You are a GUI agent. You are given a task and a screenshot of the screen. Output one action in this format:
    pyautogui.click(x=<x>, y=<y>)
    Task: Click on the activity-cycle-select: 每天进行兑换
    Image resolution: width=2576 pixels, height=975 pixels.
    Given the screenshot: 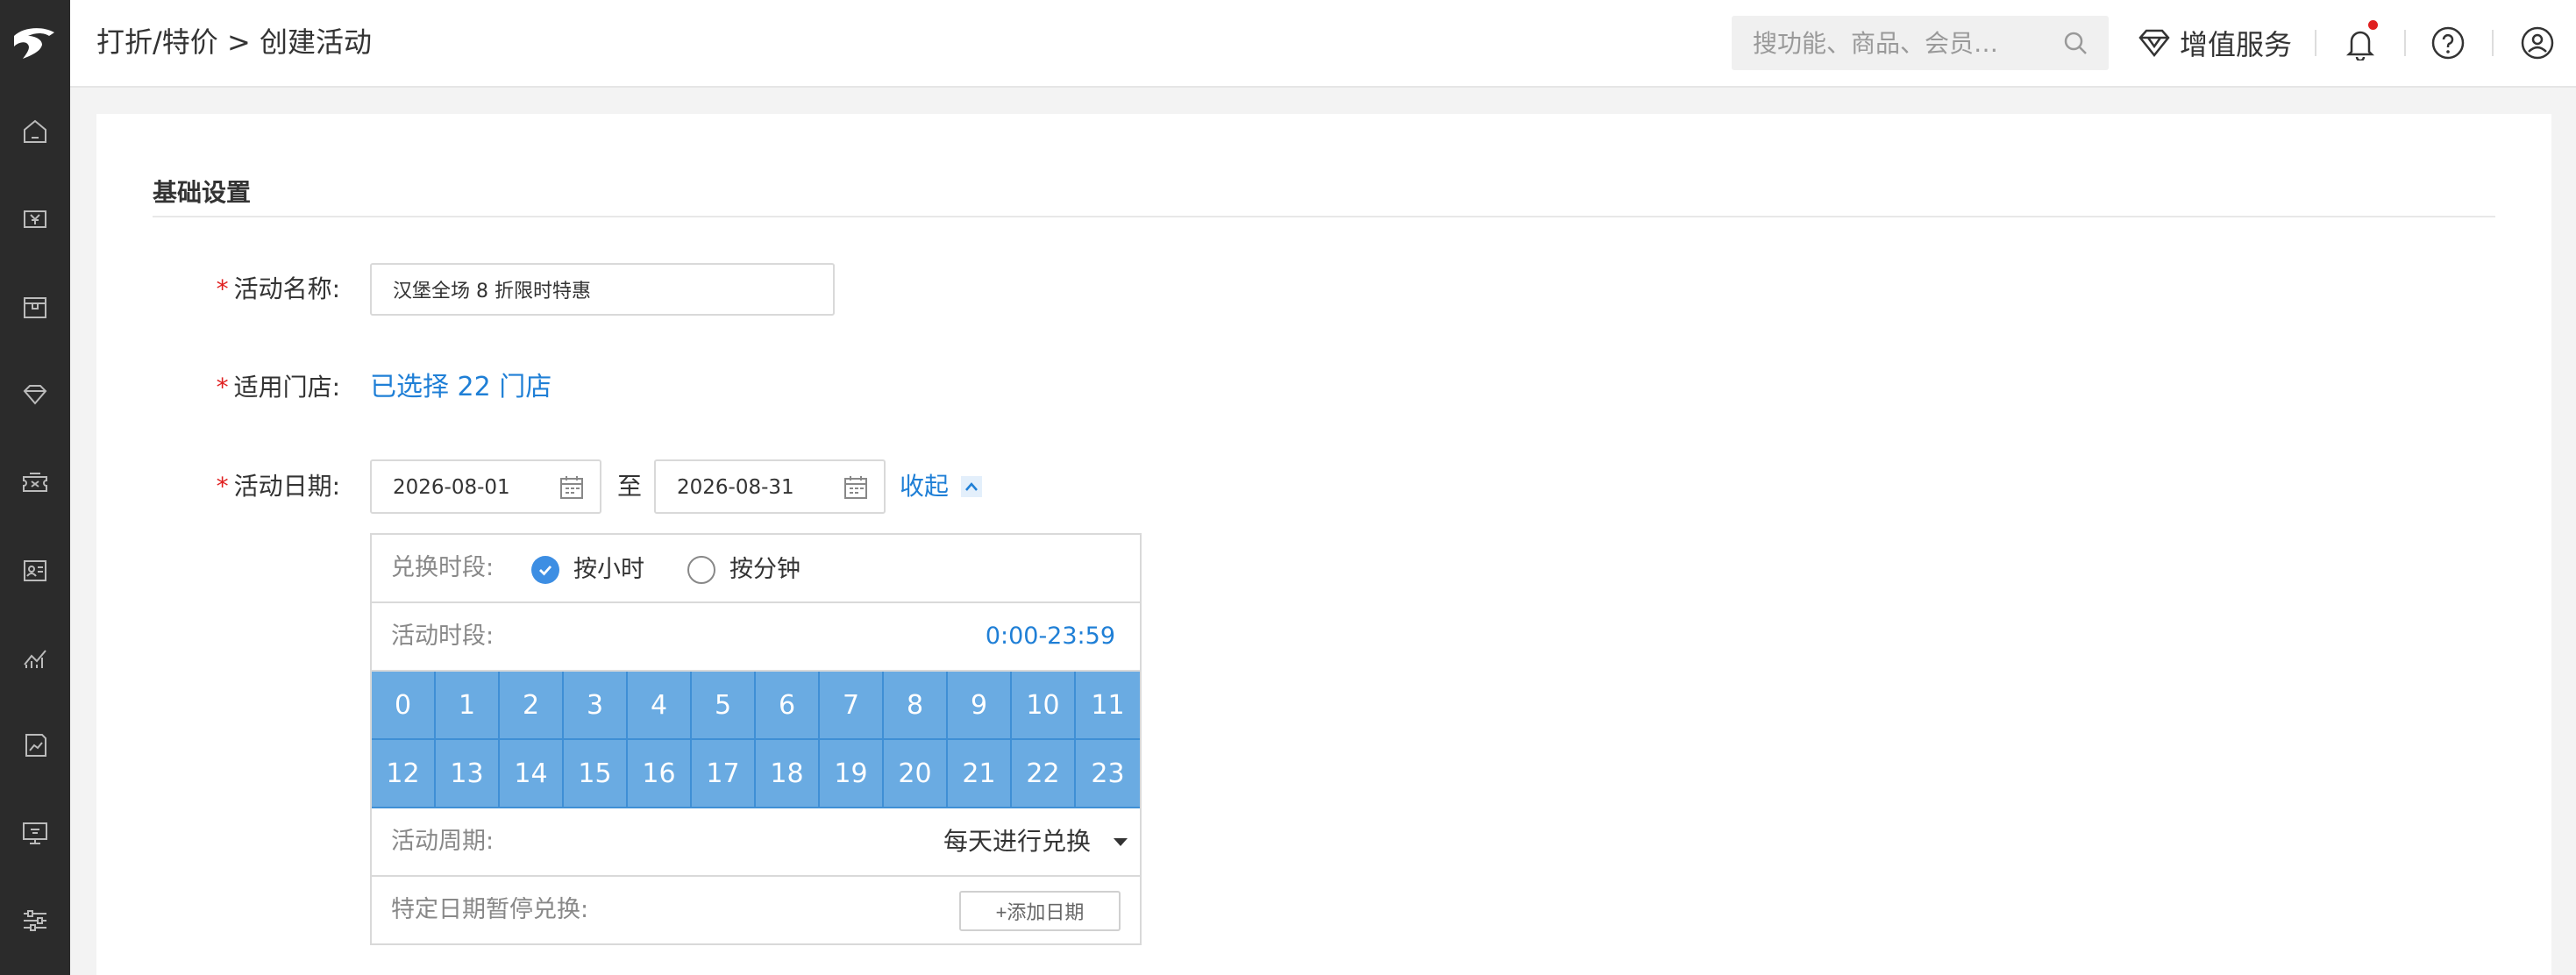 What is the action you would take?
    pyautogui.click(x=1035, y=842)
    